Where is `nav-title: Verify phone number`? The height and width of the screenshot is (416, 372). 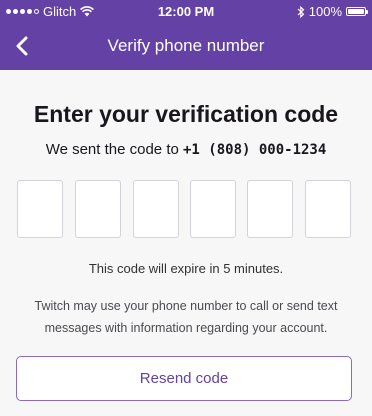
nav-title: Verify phone number is located at coordinates (186, 45).